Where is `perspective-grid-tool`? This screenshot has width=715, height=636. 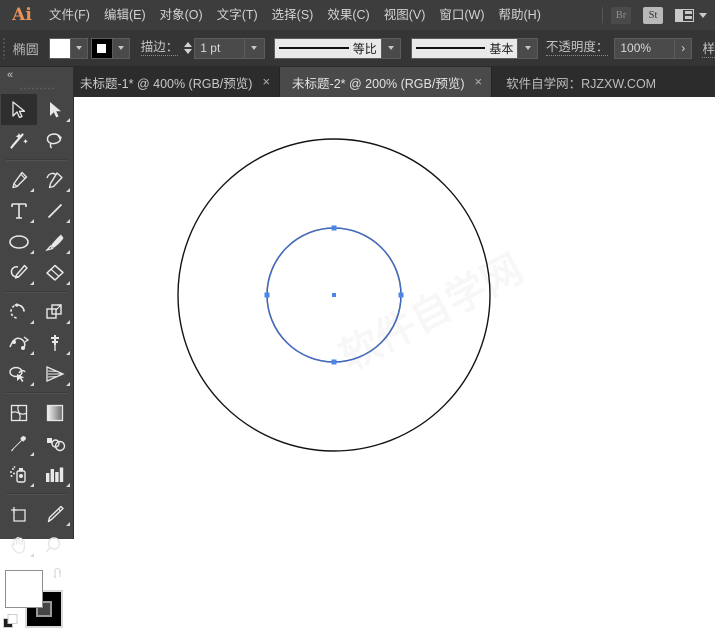 perspective-grid-tool is located at coordinates (55, 373).